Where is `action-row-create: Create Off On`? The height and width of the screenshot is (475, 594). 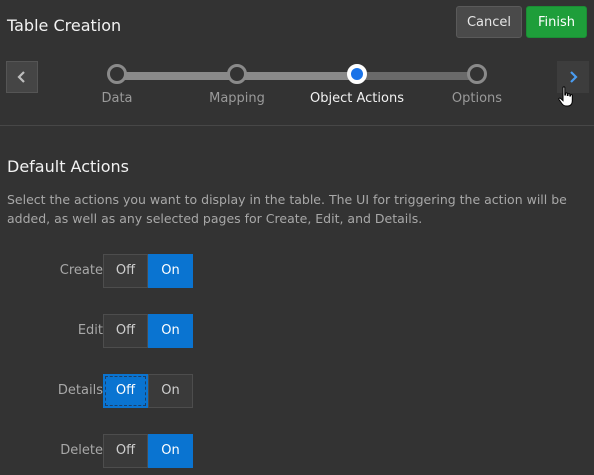
action-row-create: Create Off On is located at coordinates (150, 271).